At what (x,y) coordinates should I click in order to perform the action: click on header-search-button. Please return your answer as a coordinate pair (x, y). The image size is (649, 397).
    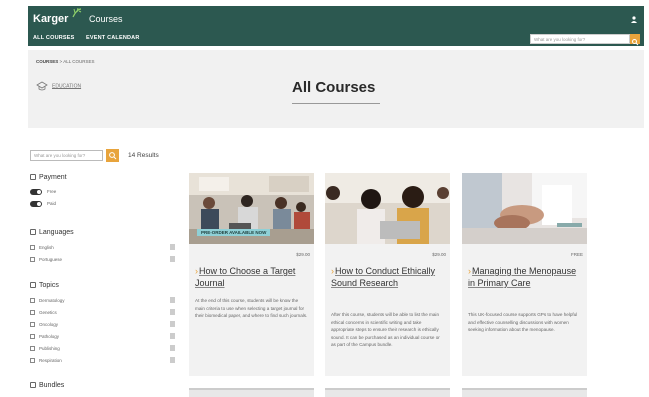
    Looking at the image, I should click on (635, 40).